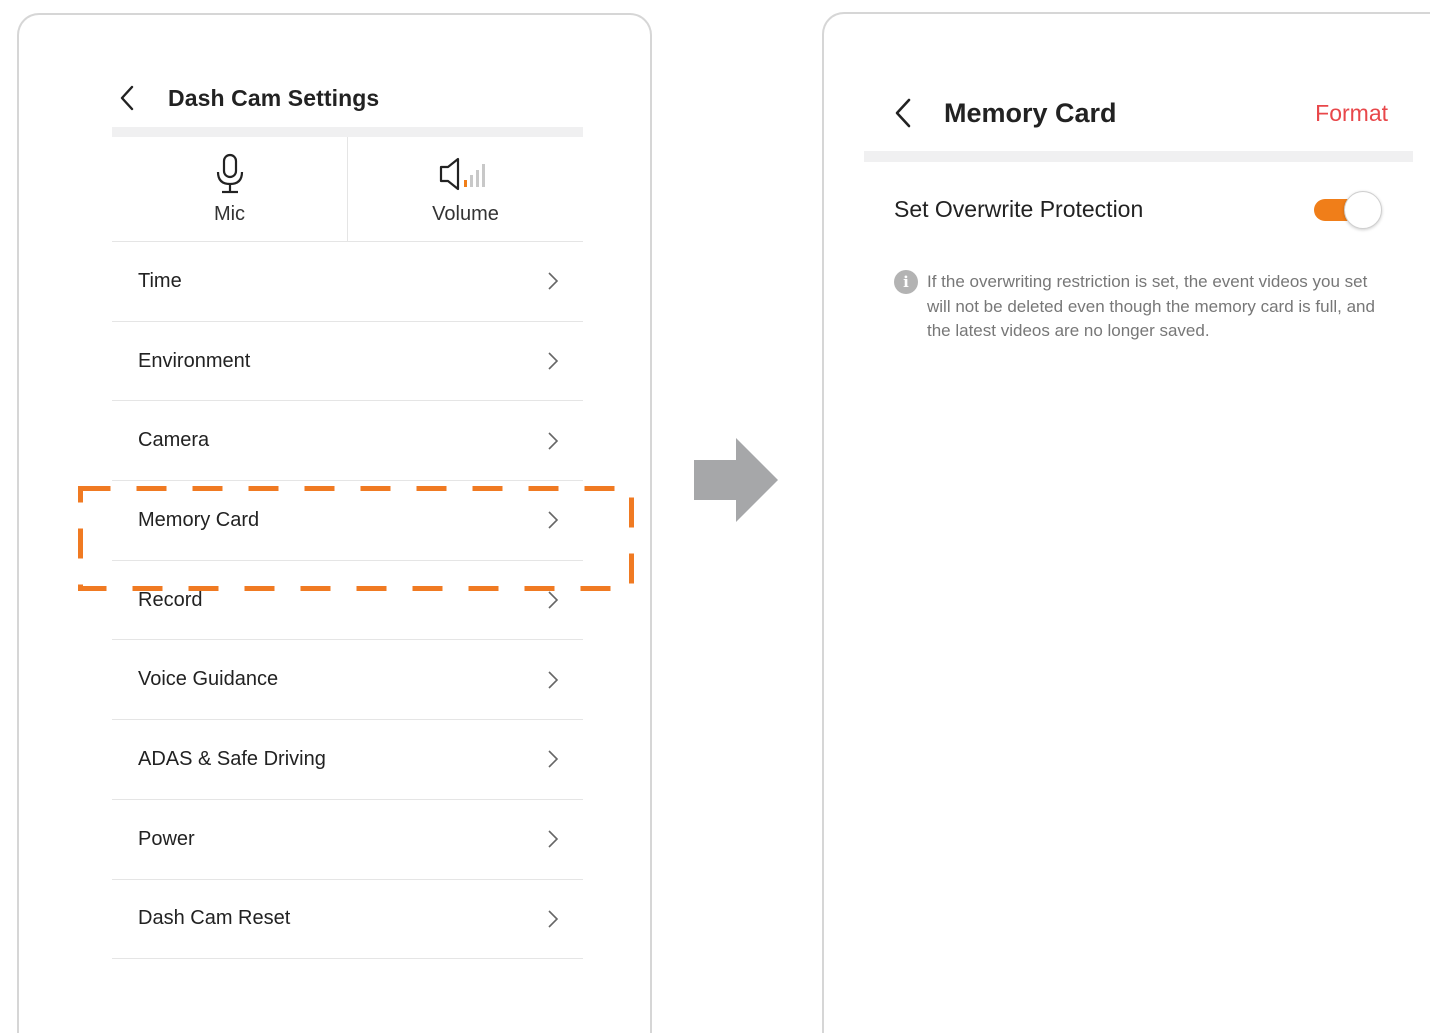 The image size is (1430, 1033). What do you see at coordinates (1019, 208) in the screenshot?
I see `overwrite-protection-label: Set Overwrite Protection` at bounding box center [1019, 208].